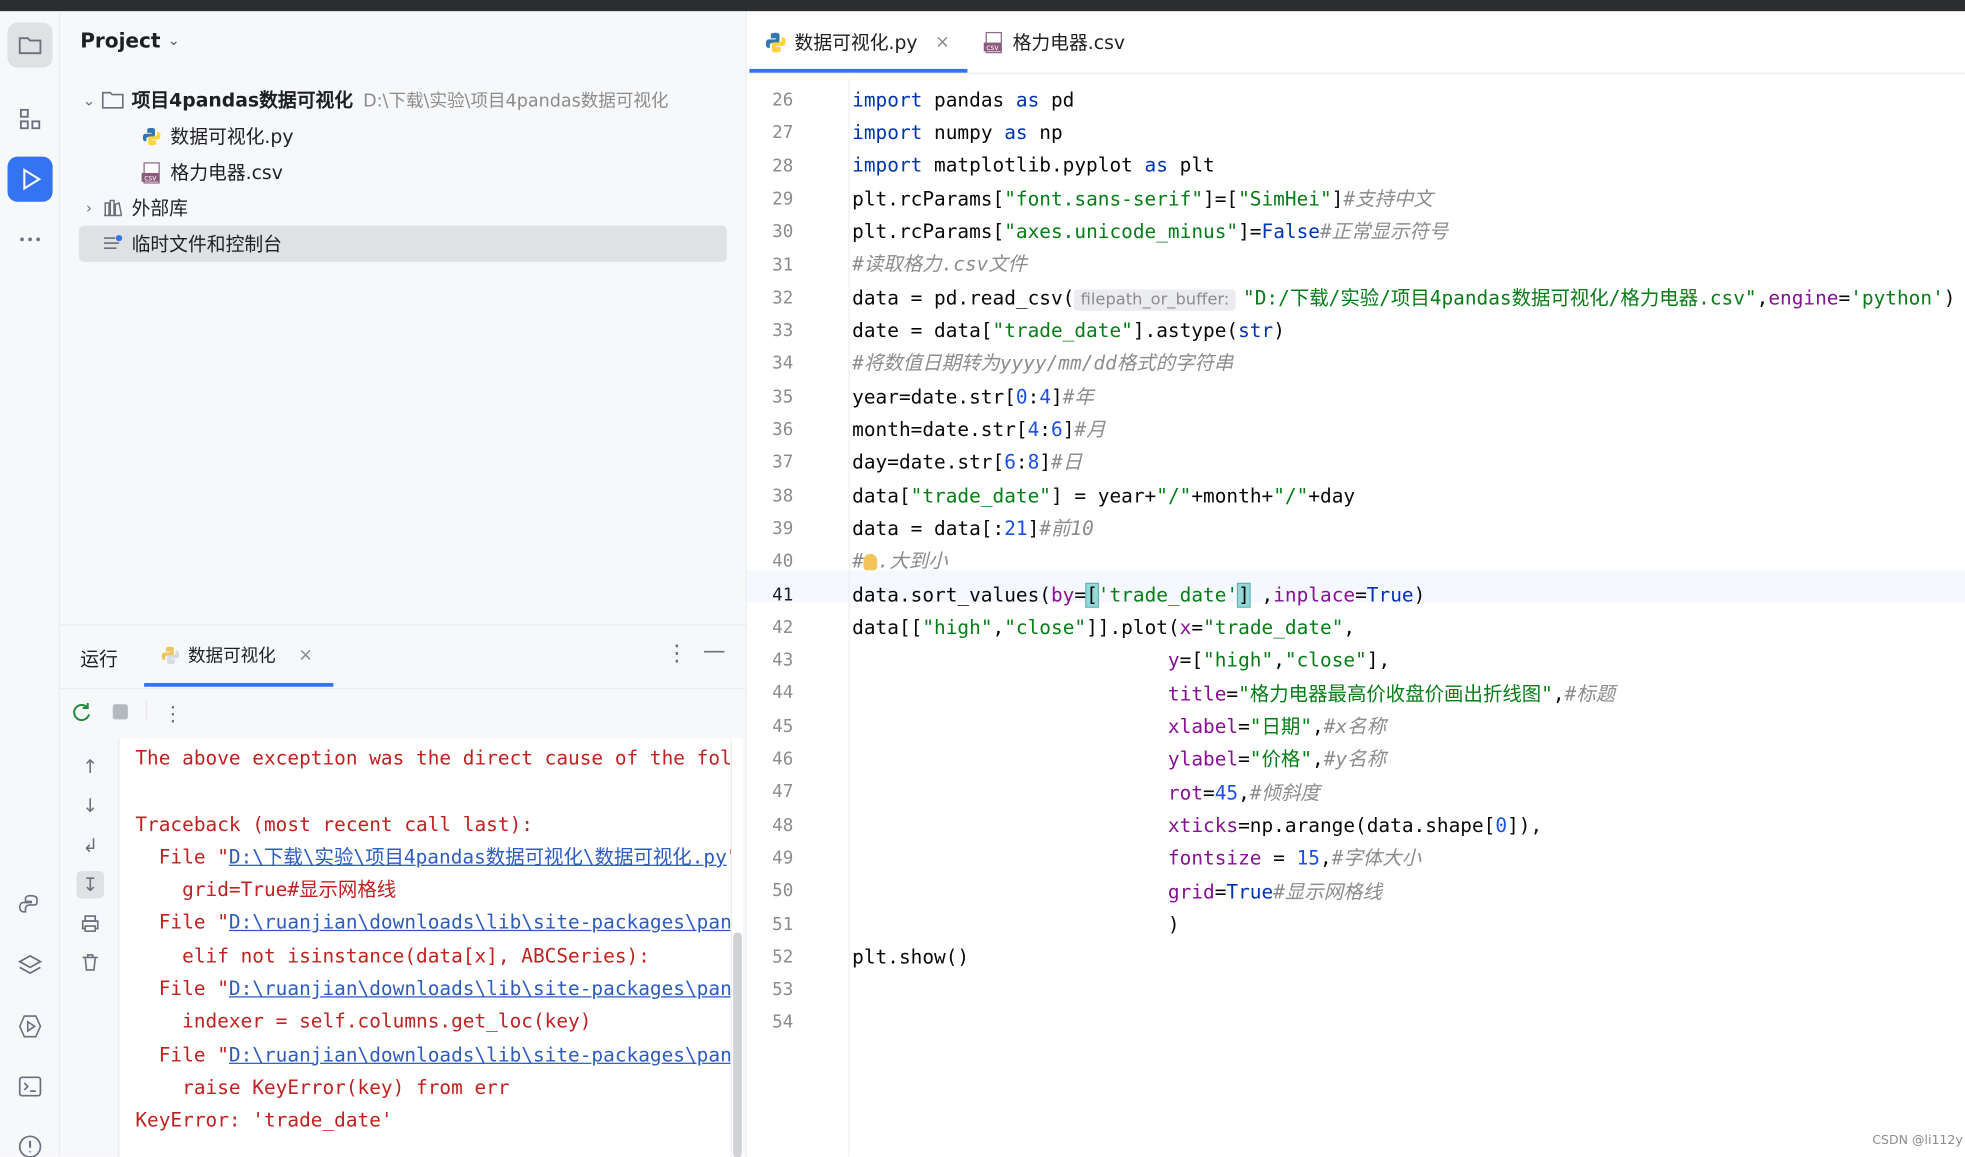 The image size is (1965, 1157). What do you see at coordinates (392, 956) in the screenshot?
I see `console-line: elif not isinstance(data[x], ABCSeries):` at bounding box center [392, 956].